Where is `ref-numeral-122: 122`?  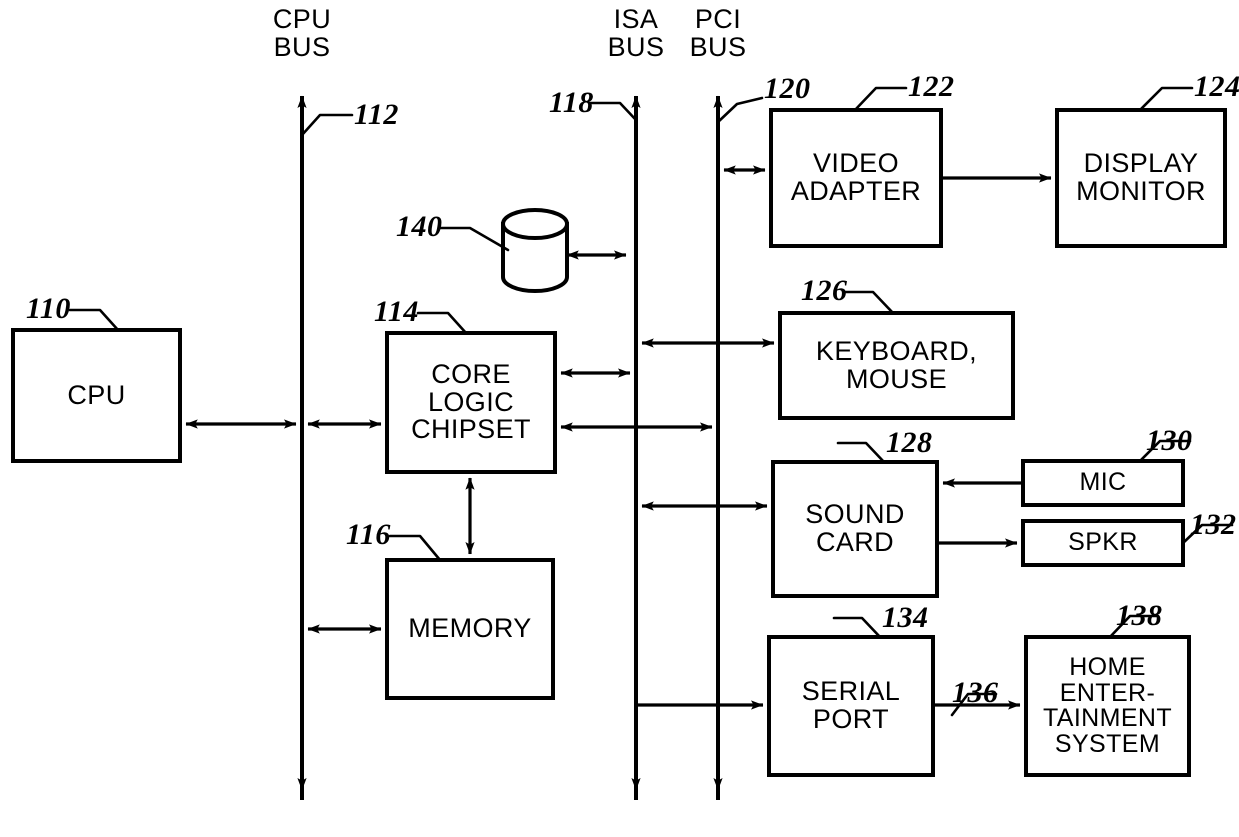
ref-numeral-122: 122 is located at coordinates (931, 86).